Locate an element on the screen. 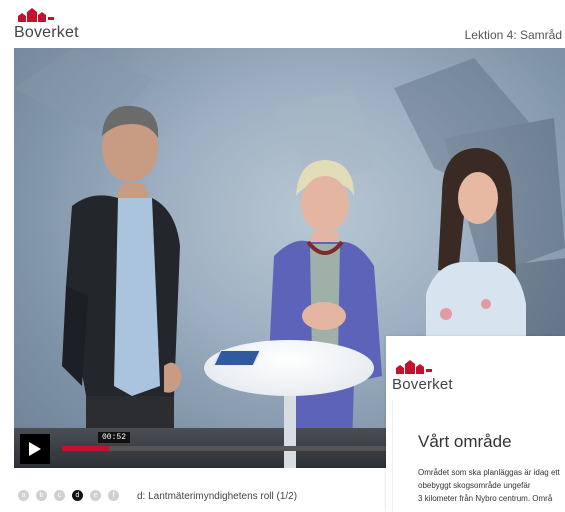  slide-line: 3 kilometer från Nybro centrum. Områ is located at coordinates (485, 498).